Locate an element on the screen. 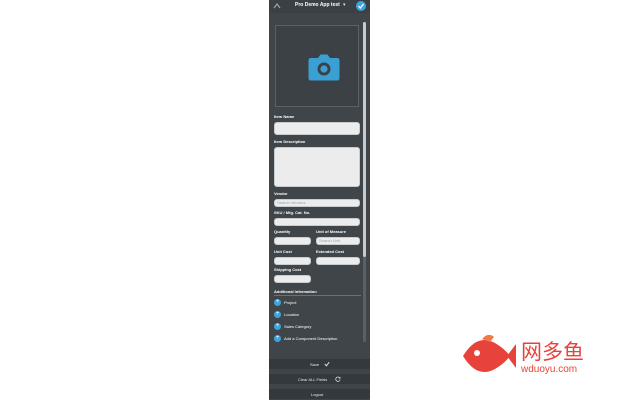  quantity-label: Quantity is located at coordinates (282, 231).